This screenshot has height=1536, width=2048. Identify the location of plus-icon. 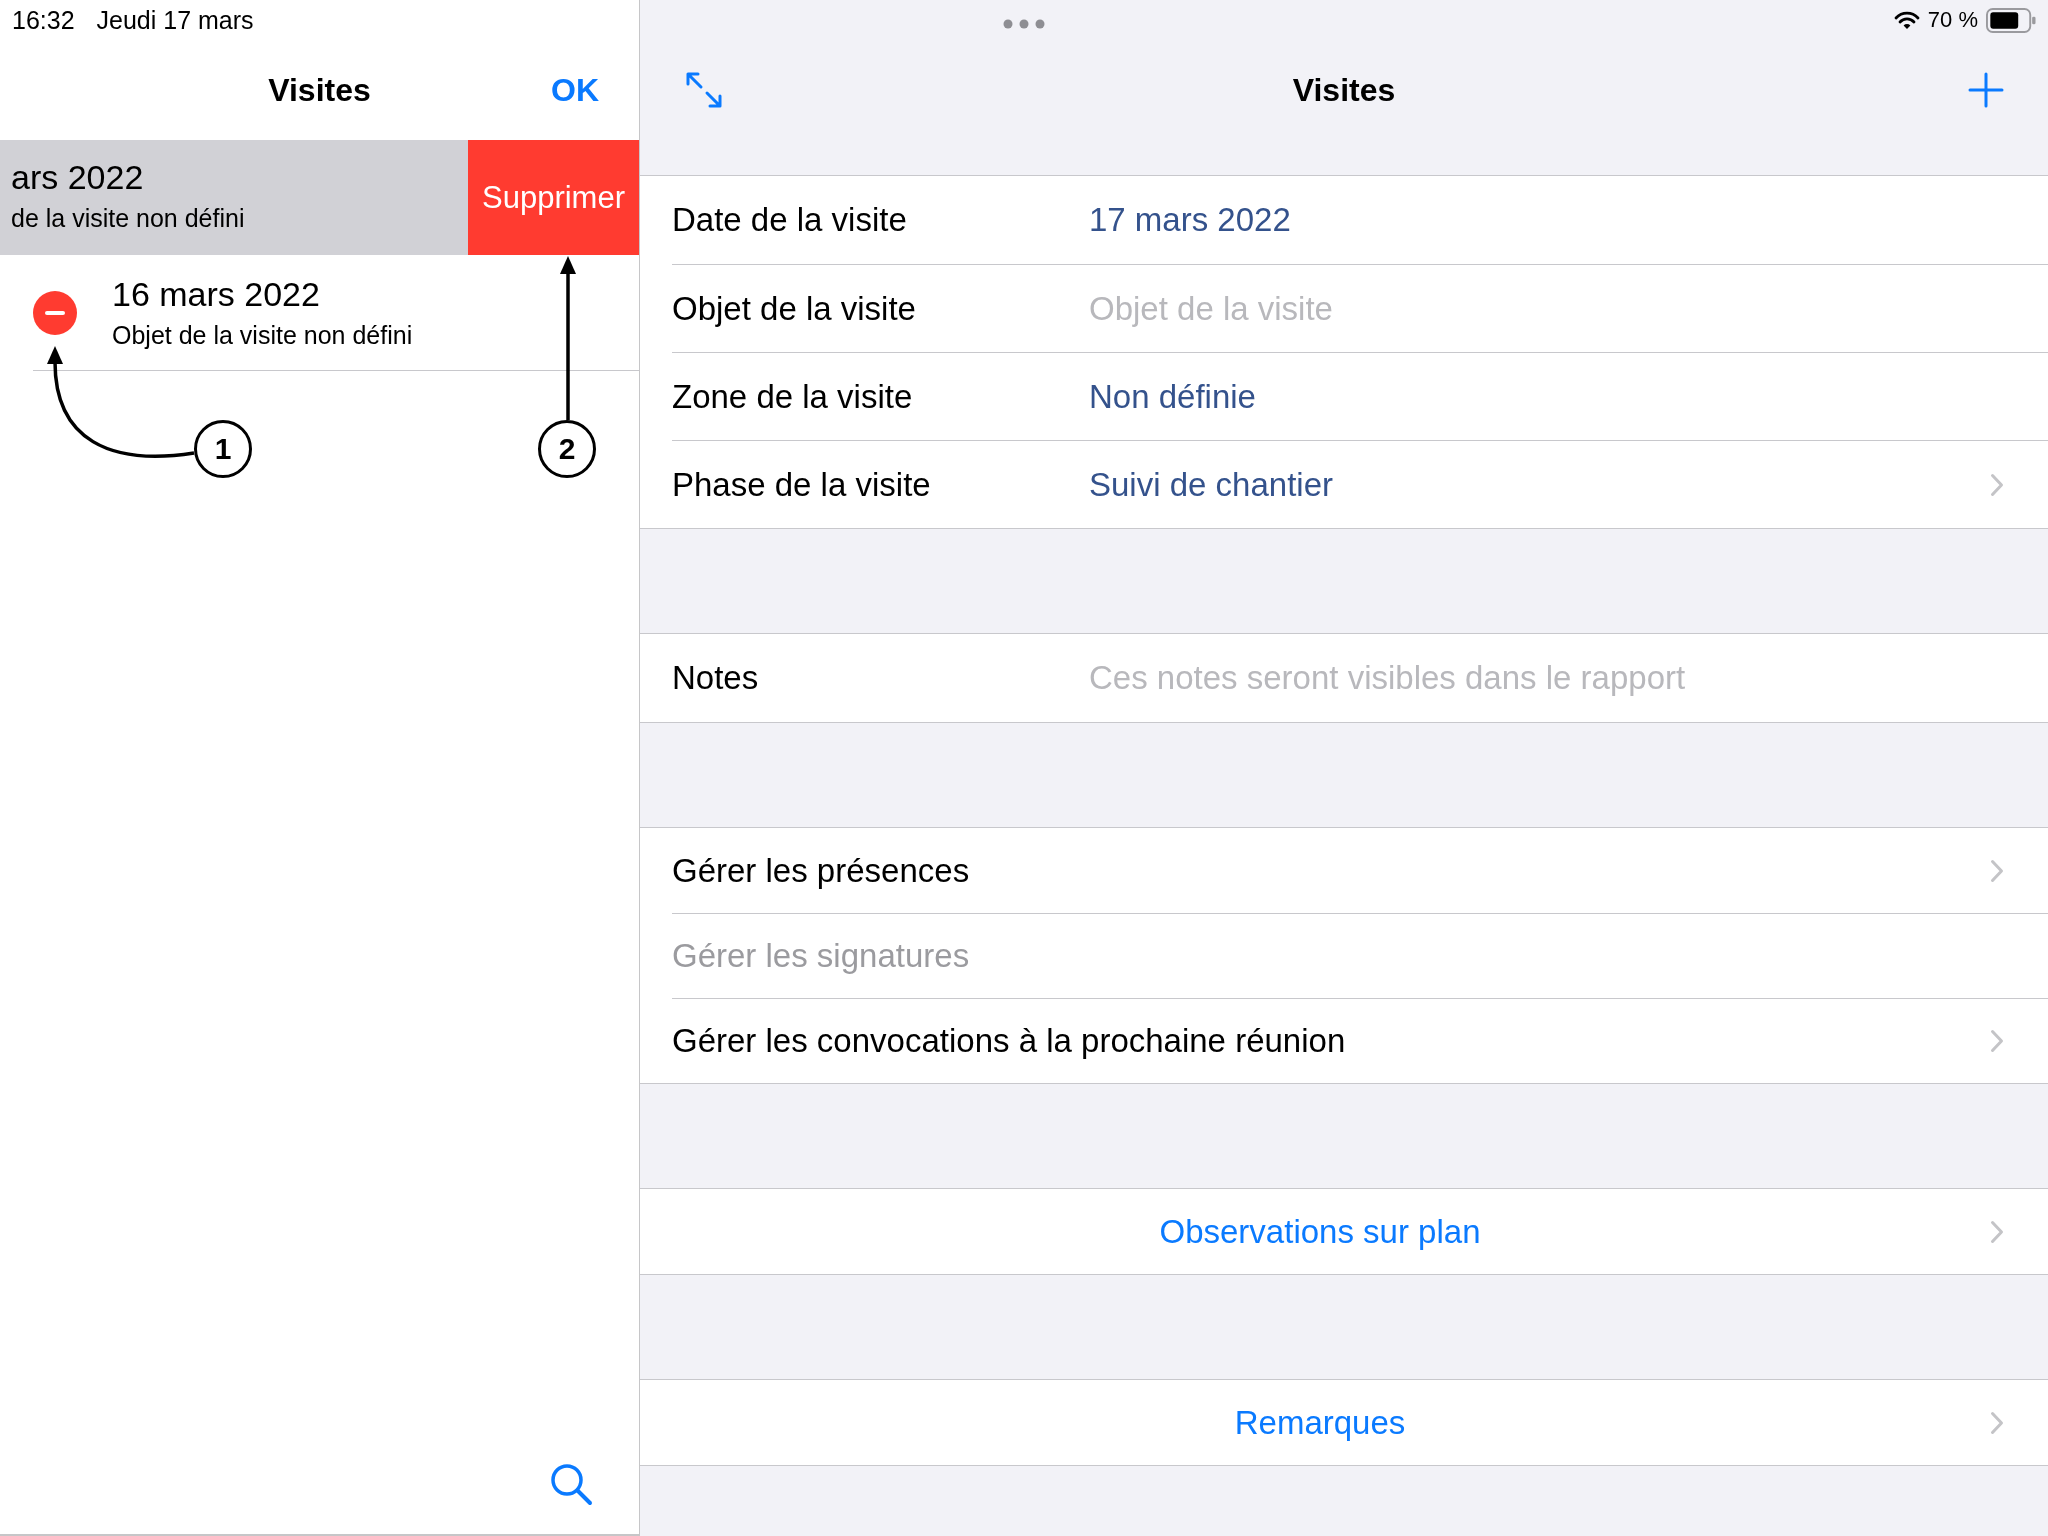
(1986, 90).